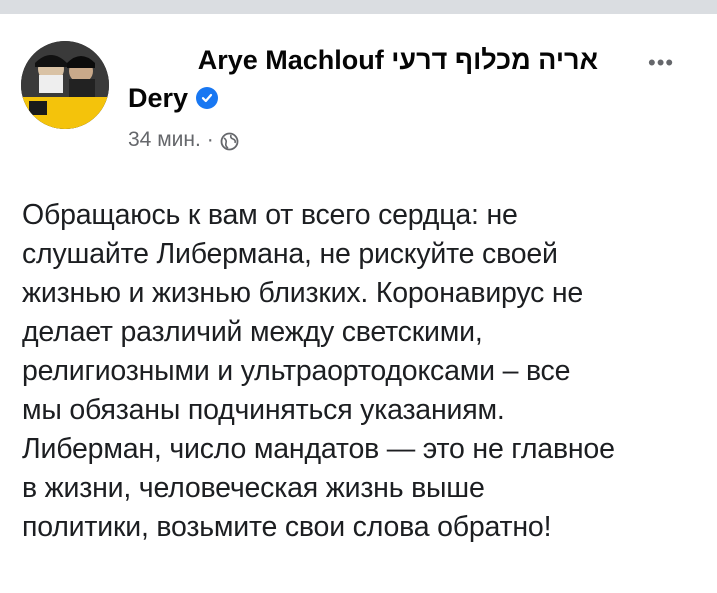 This screenshot has height=593, width=717. I want to click on author-name: אריה מכלוף דרעי Arye Machlouf, so click(363, 60).